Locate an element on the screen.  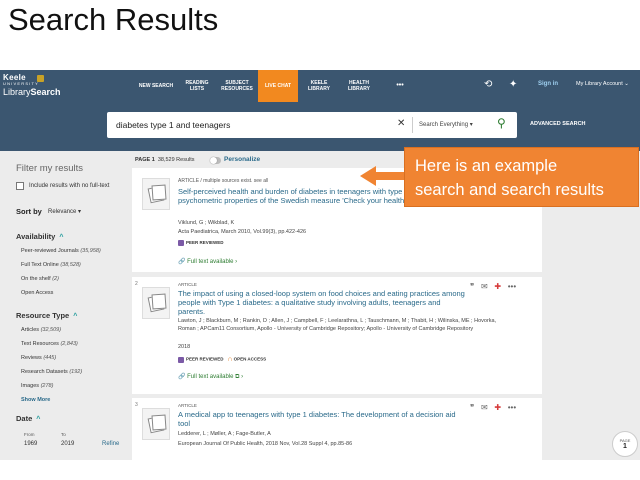
nav-keele-library: KEELE LIBRARY is located at coordinates (319, 86).